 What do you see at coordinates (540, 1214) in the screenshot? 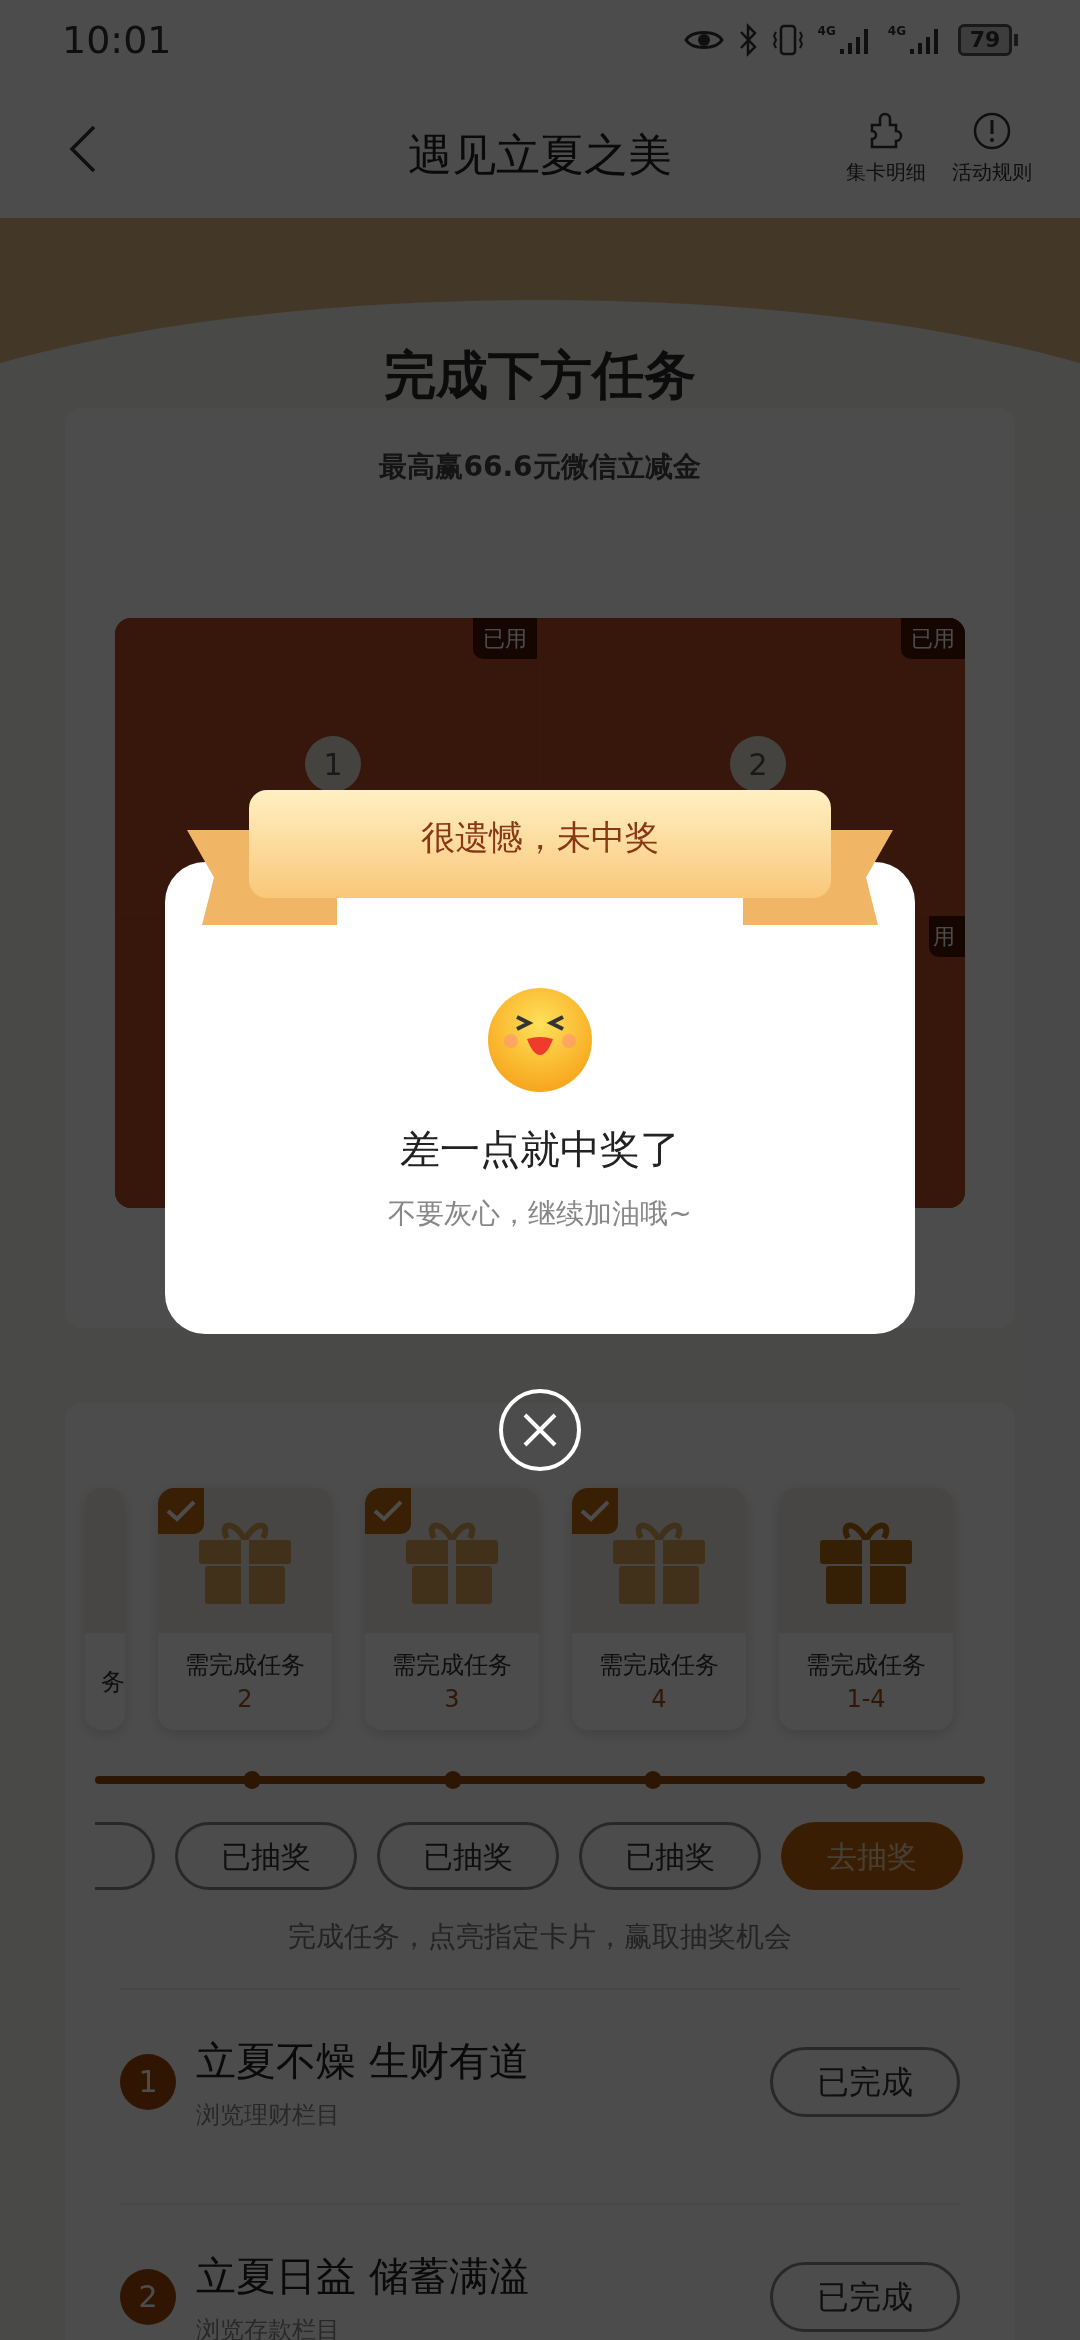
I see `dialog-message: 不要灰心，继续加油哦~` at bounding box center [540, 1214].